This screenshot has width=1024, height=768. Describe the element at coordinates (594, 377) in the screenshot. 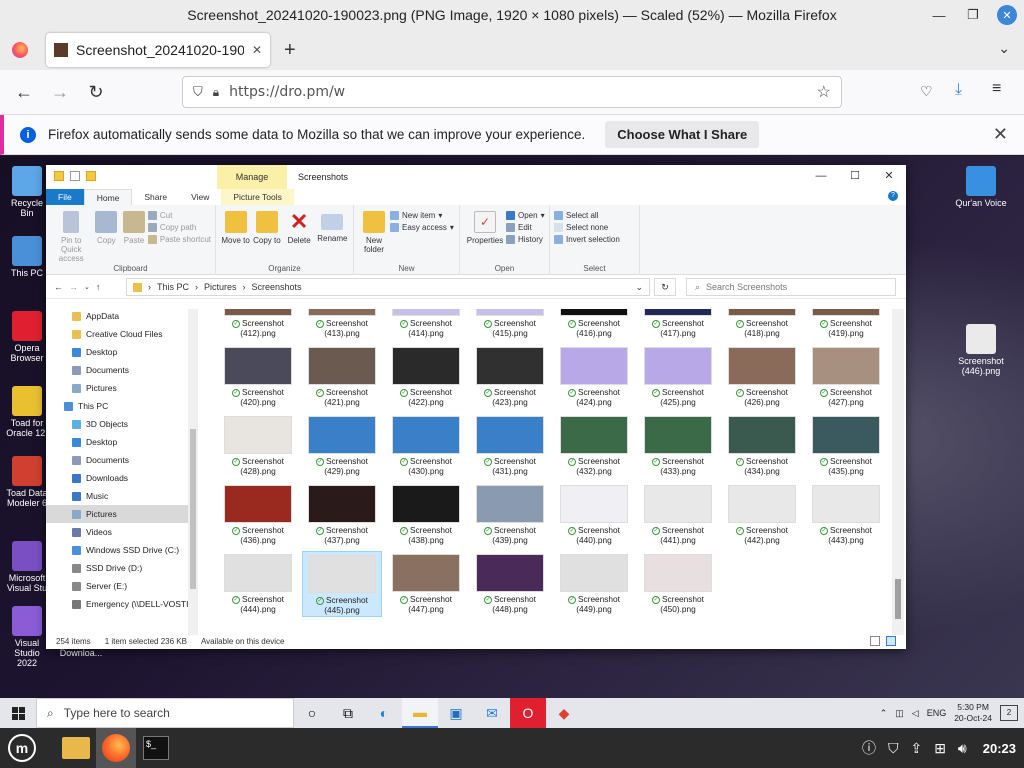

I see `file-tile: ✓ Screenshot (424).png` at that location.